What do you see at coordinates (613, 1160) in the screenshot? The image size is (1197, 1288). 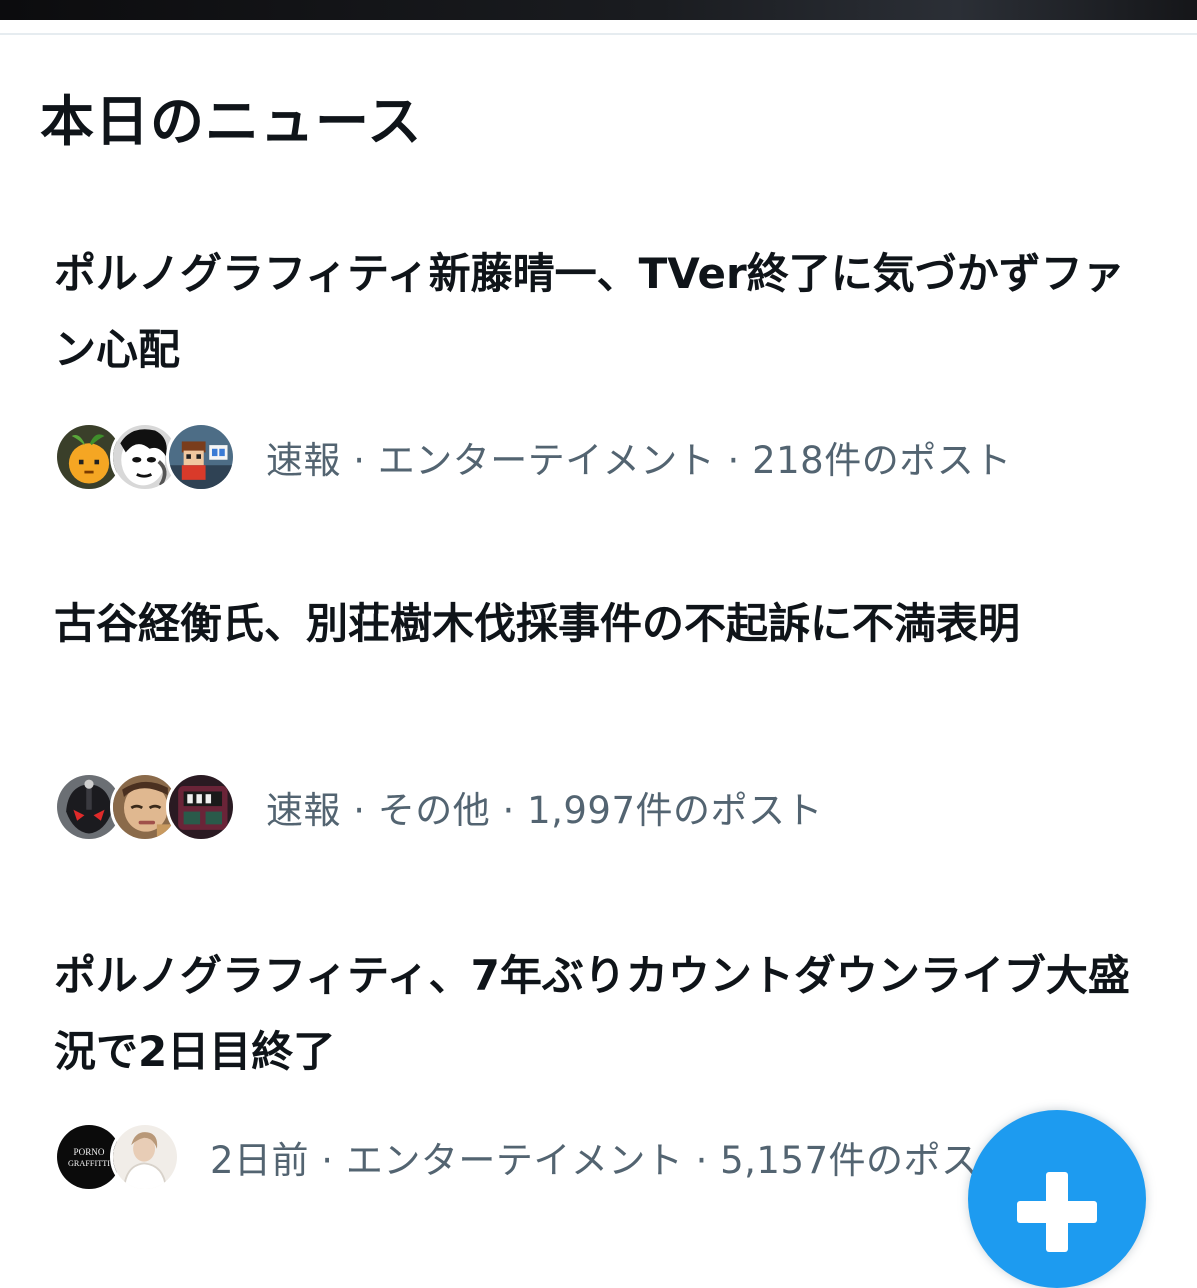 I see `news-meta-text: 2日前 · エンターテイメント · 5,157件のポスト` at bounding box center [613, 1160].